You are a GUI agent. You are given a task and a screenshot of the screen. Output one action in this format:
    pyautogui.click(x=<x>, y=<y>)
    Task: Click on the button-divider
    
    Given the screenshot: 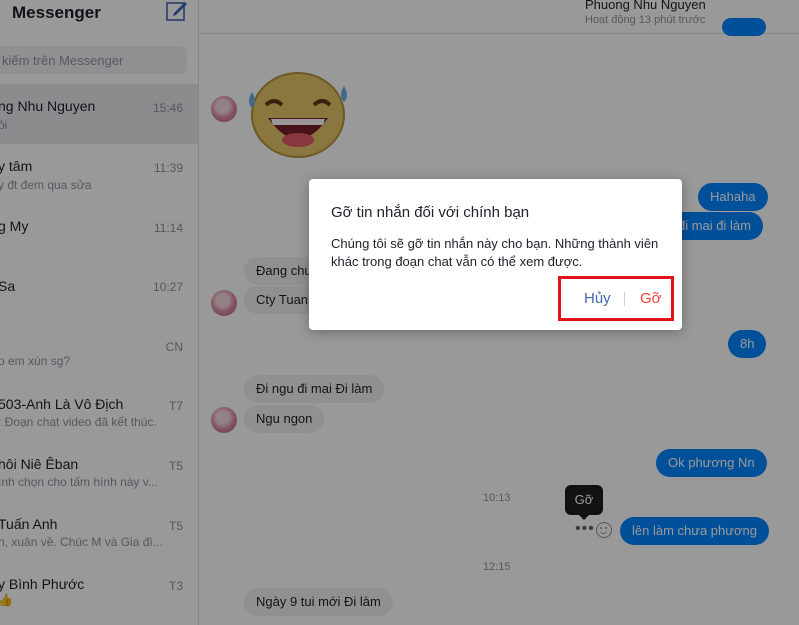 What is the action you would take?
    pyautogui.click(x=624, y=299)
    